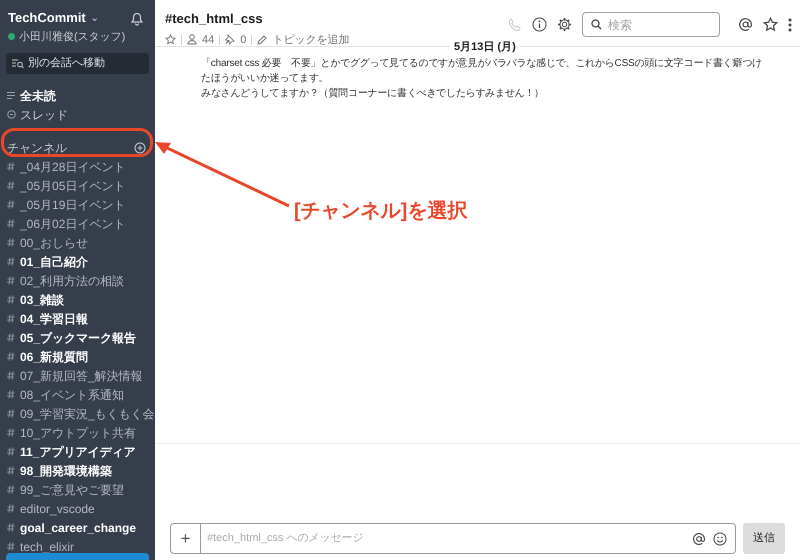  Describe the element at coordinates (77, 63) in the screenshot. I see `jump-to-button: 別の会話へ移動` at that location.